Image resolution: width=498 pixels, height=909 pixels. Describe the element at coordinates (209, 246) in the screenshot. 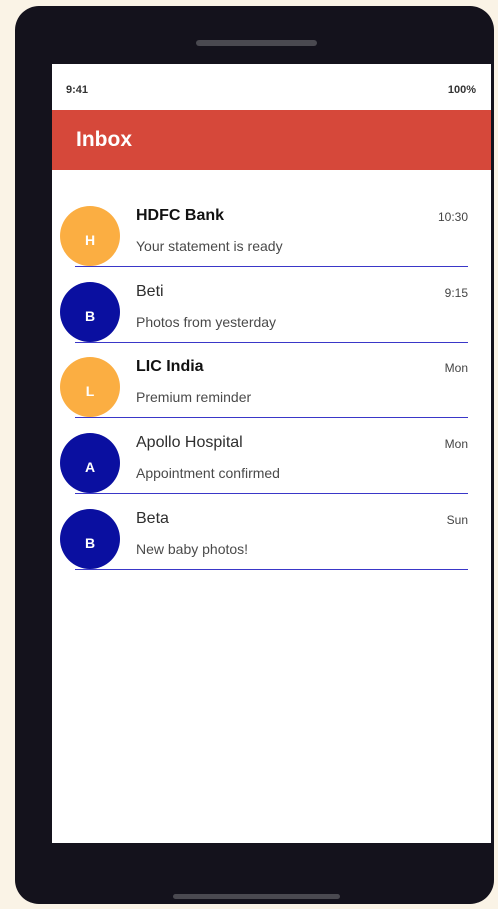

I see `message-preview: Your statement is ready` at that location.